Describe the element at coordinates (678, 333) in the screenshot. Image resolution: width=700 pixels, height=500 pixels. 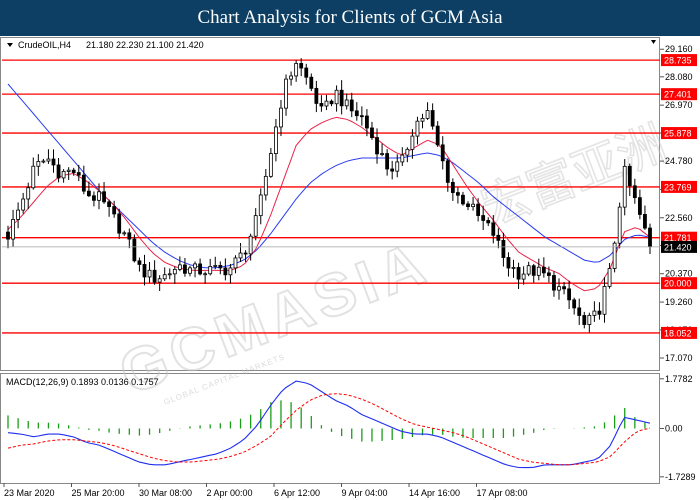
I see `level-tag-label: 18.052` at that location.